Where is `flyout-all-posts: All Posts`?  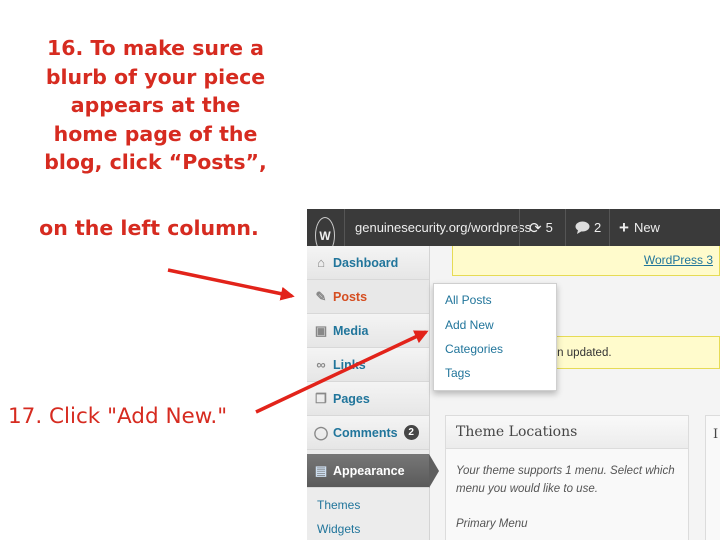
flyout-all-posts: All Posts is located at coordinates (468, 300).